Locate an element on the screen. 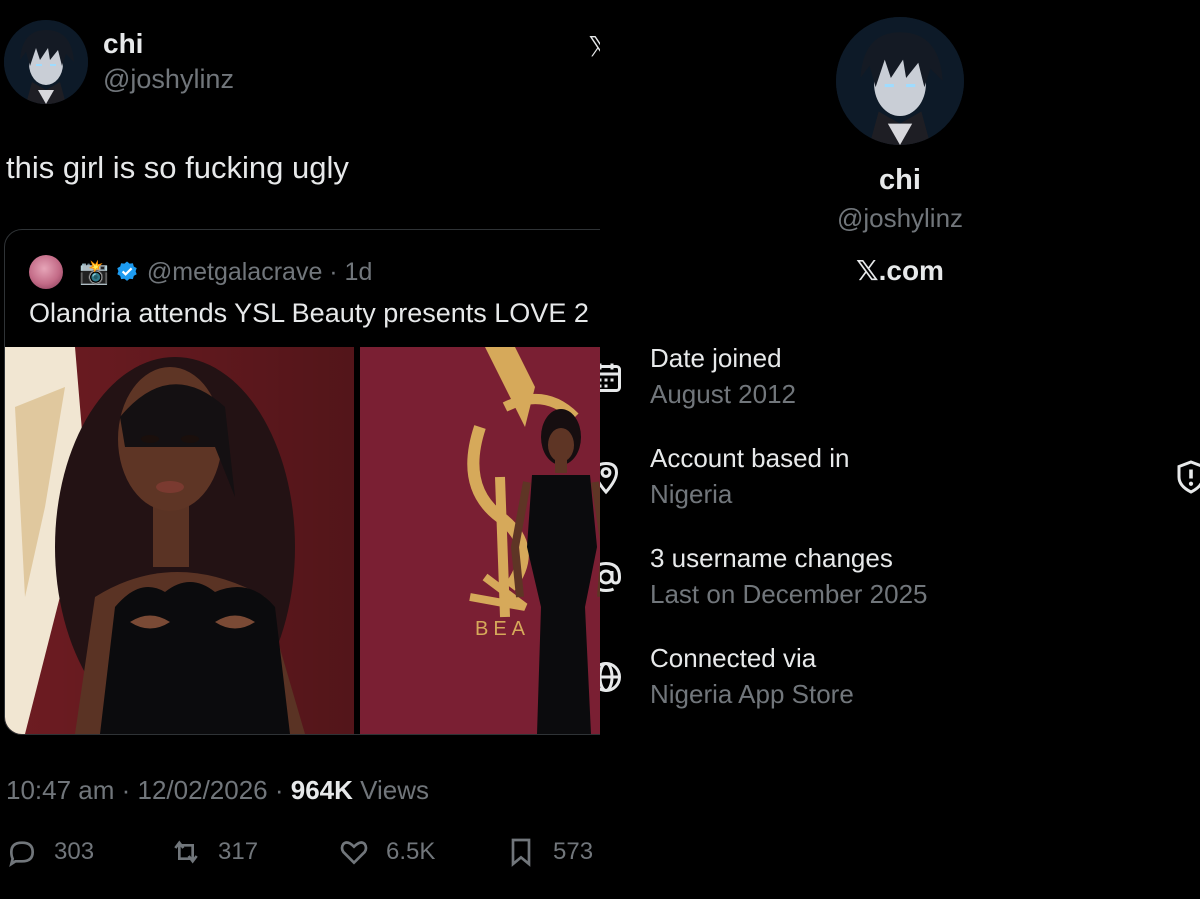 Image resolution: width=1200 pixels, height=899 pixels. date-joined-label: Date joined is located at coordinates (716, 358).